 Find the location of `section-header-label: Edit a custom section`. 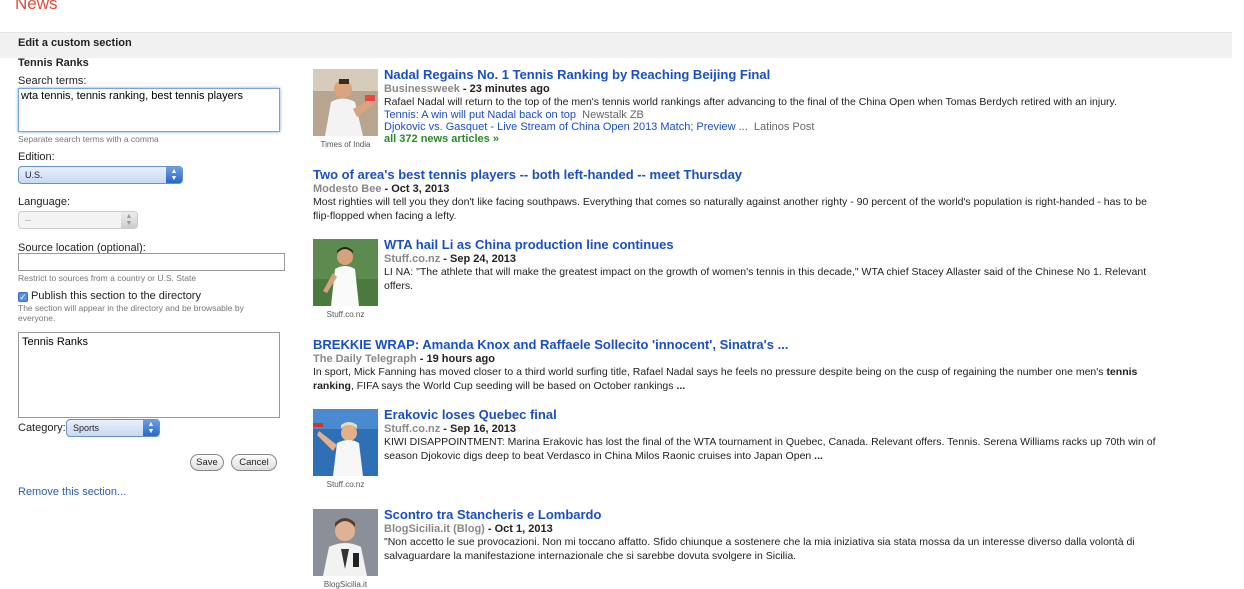

section-header-label: Edit a custom section is located at coordinates (75, 43).